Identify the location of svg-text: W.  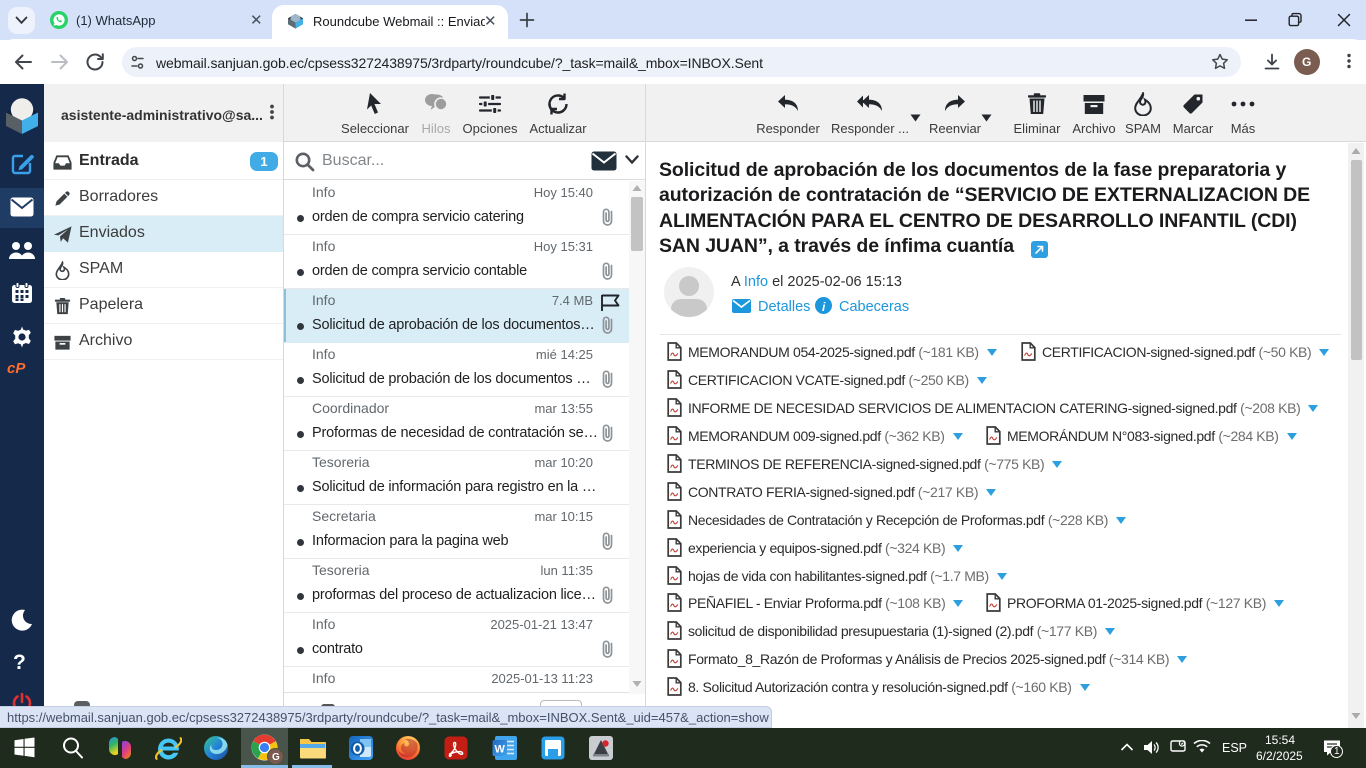
(500, 750).